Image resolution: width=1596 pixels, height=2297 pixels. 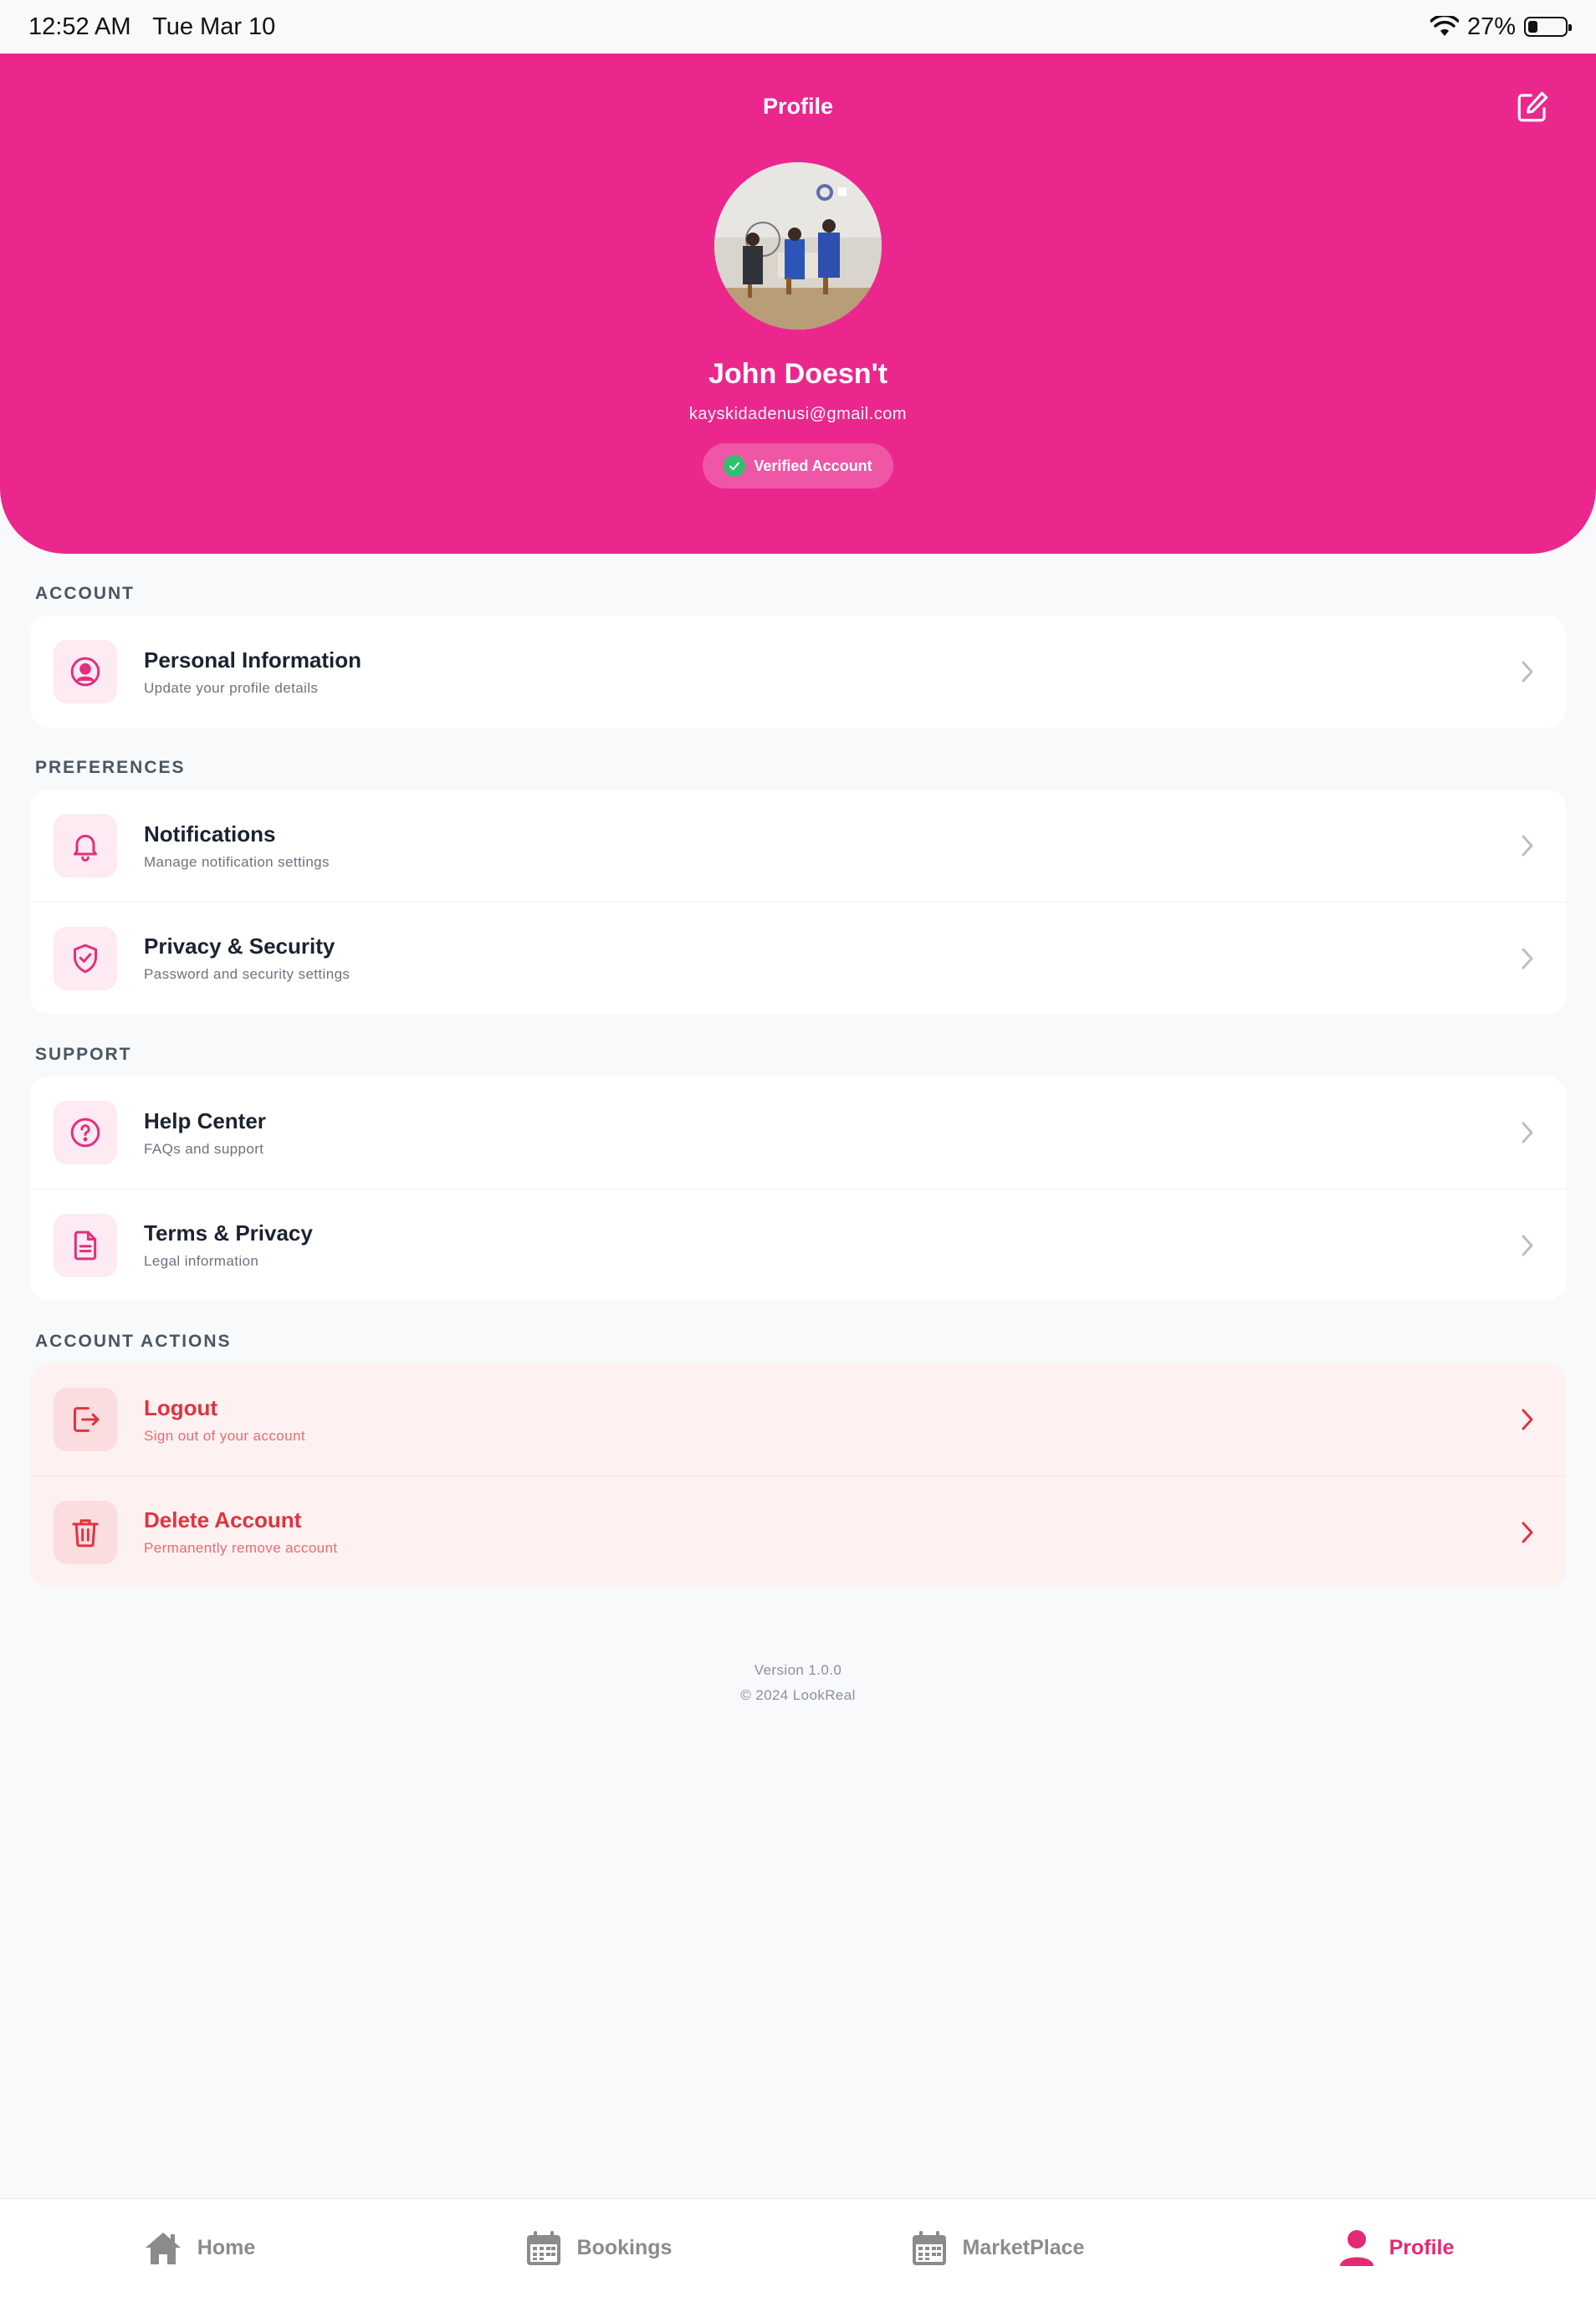 What do you see at coordinates (237, 861) in the screenshot?
I see `menu-item-subtitle: Manage notification settings` at bounding box center [237, 861].